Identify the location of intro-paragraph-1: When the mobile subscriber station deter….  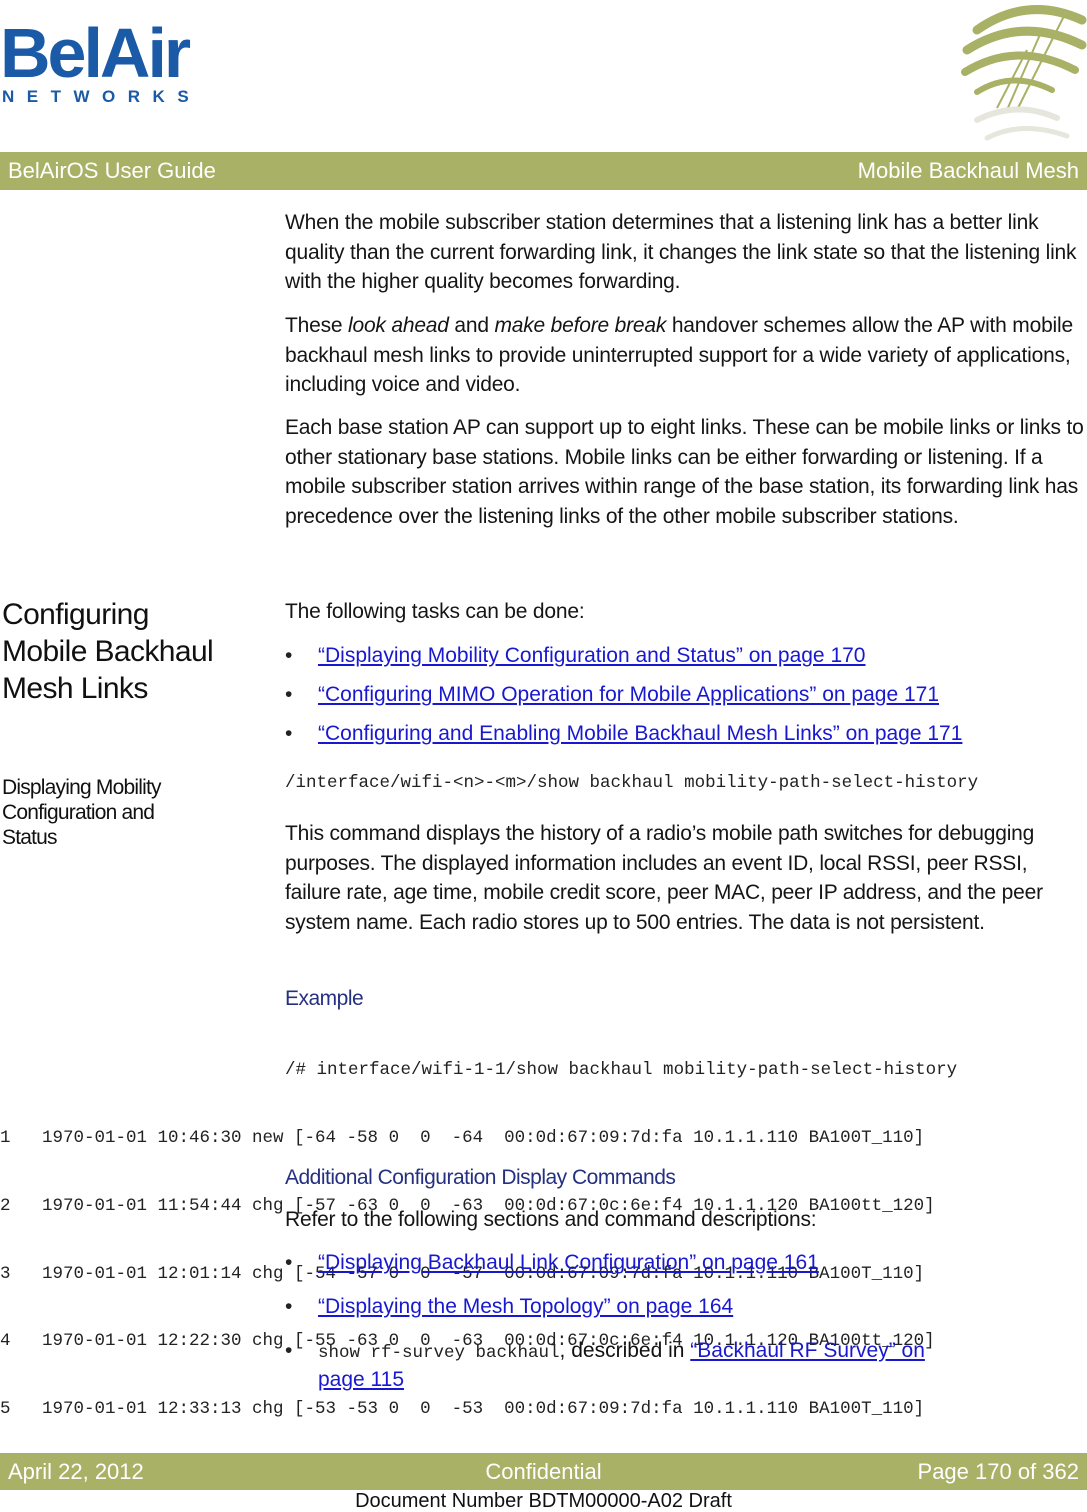
(685, 252).